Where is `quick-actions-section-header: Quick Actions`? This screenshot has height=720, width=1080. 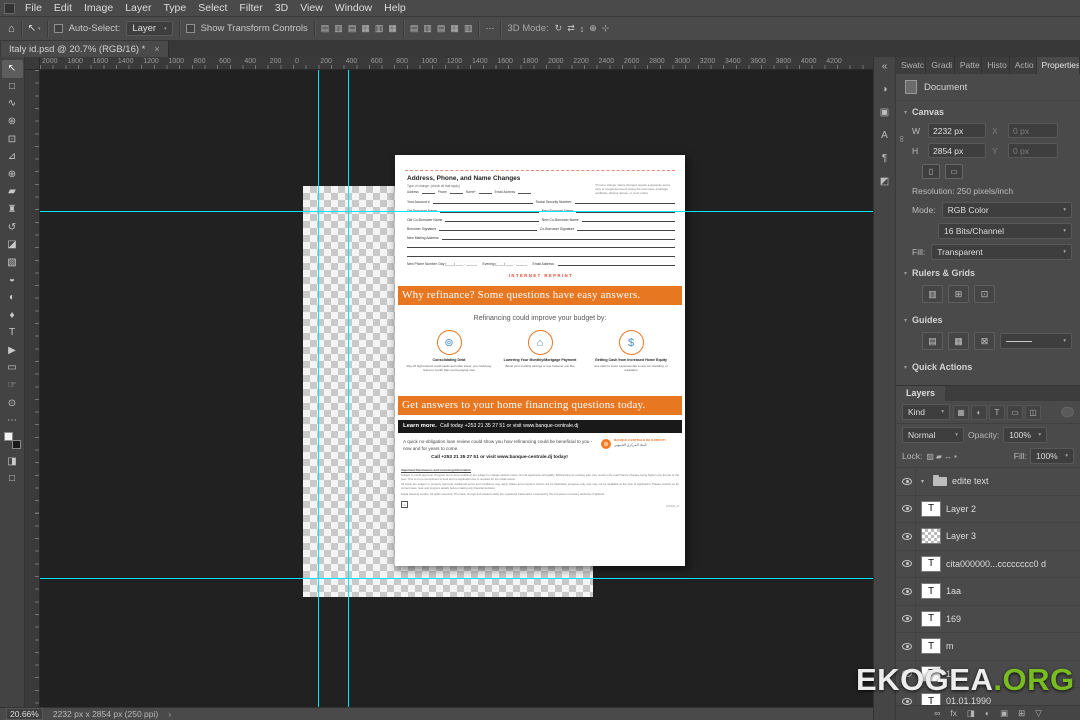
quick-actions-section-header: Quick Actions is located at coordinates (988, 365).